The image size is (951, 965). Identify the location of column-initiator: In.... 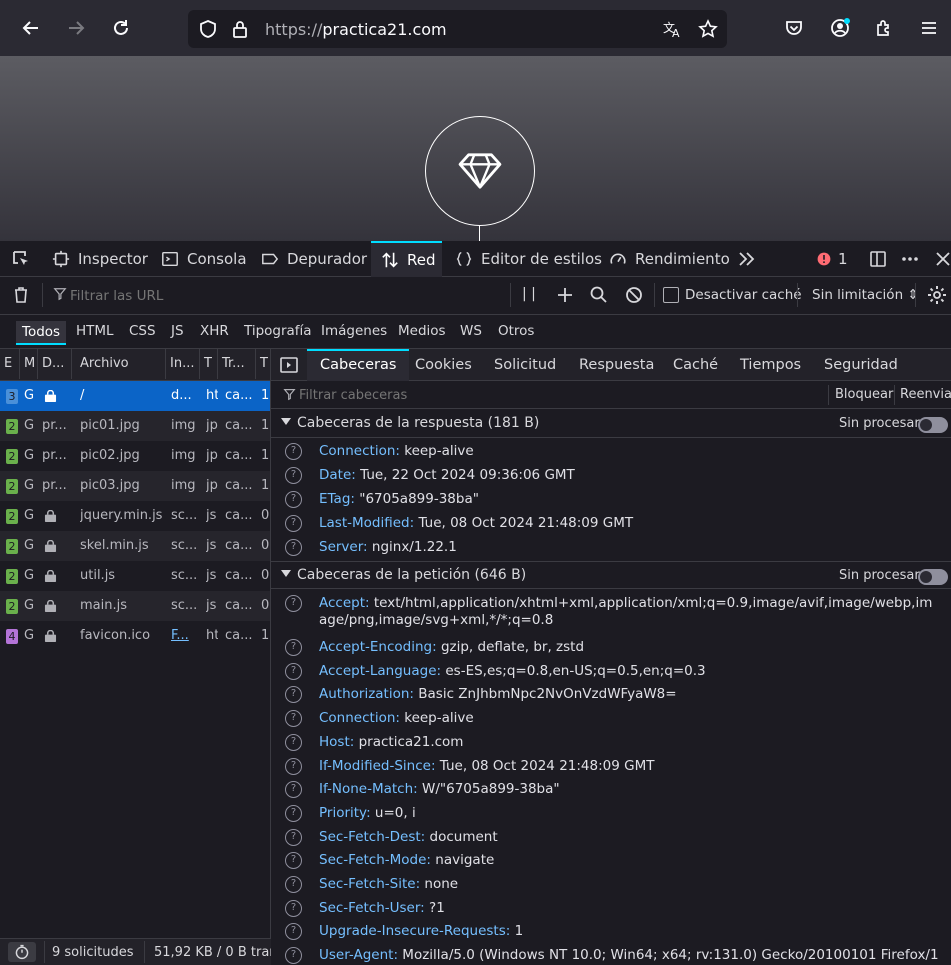
(183, 364).